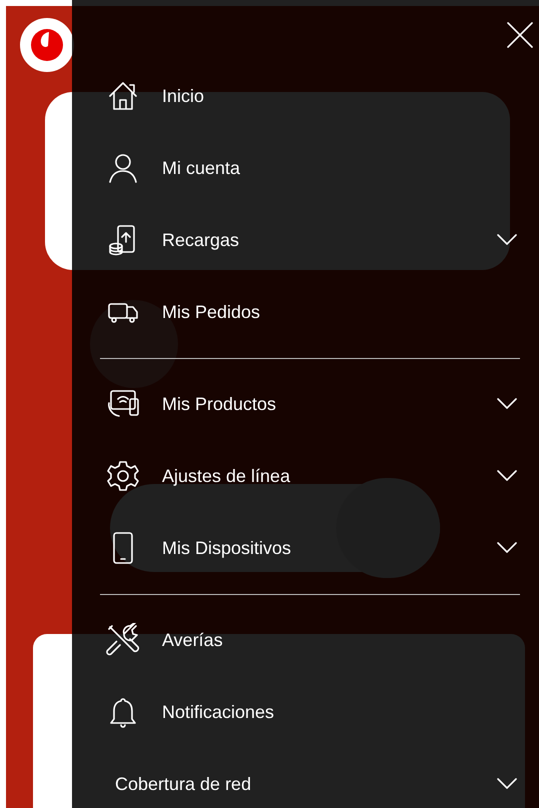 This screenshot has width=539, height=808. I want to click on menu-item: Mi cuenta, so click(305, 168).